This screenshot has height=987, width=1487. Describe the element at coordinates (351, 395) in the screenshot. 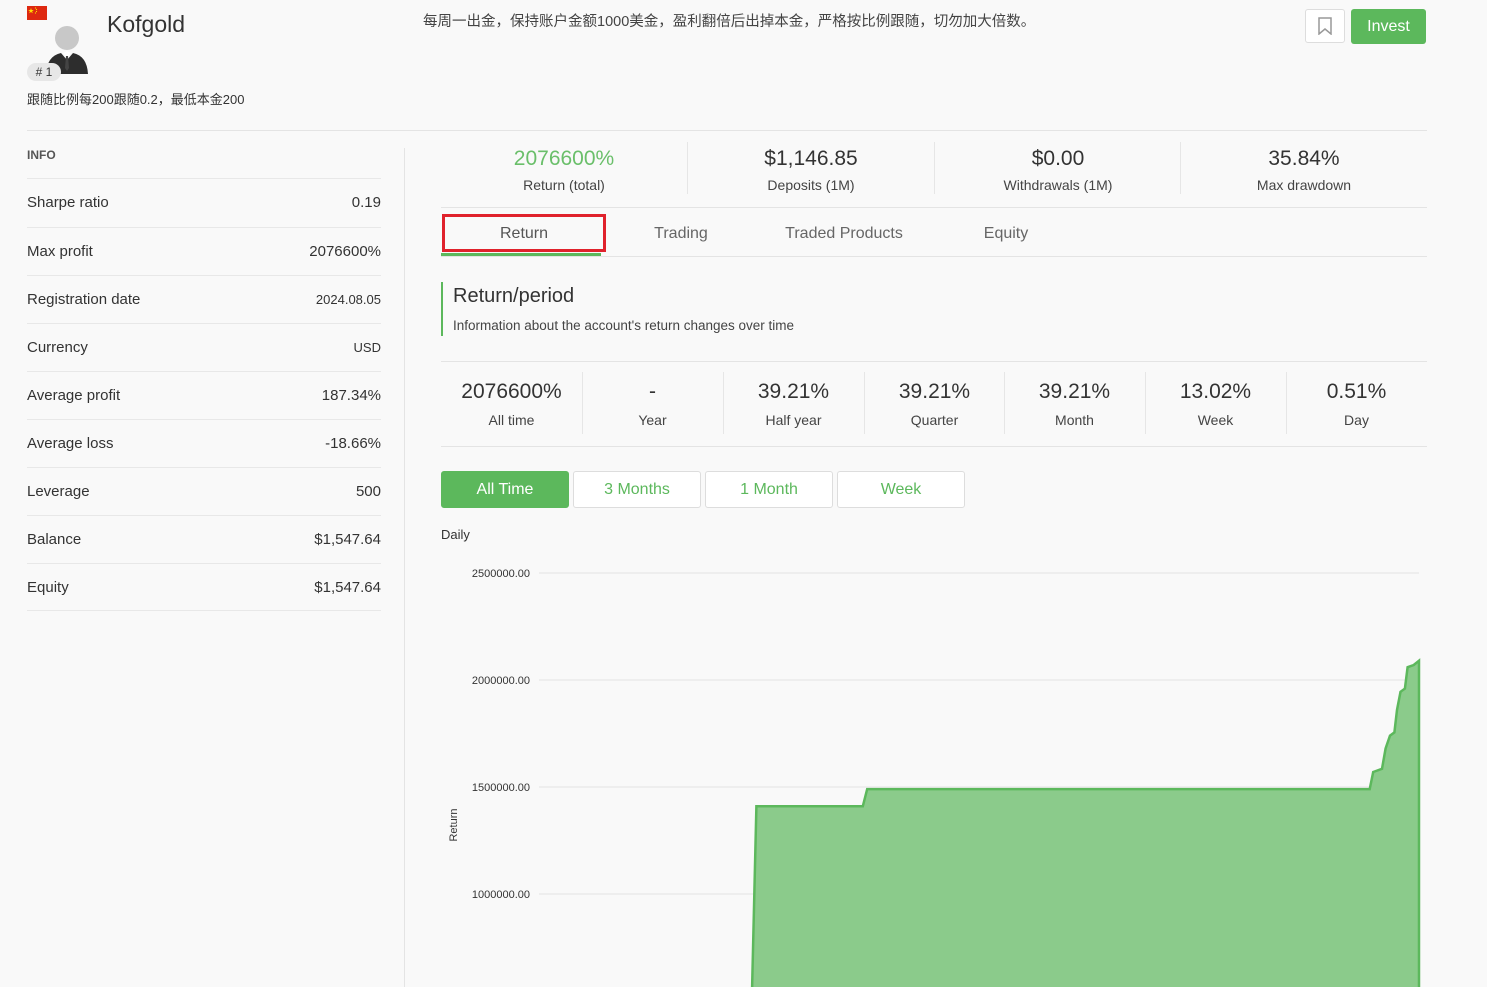

I see `info-value: 187.34%` at that location.